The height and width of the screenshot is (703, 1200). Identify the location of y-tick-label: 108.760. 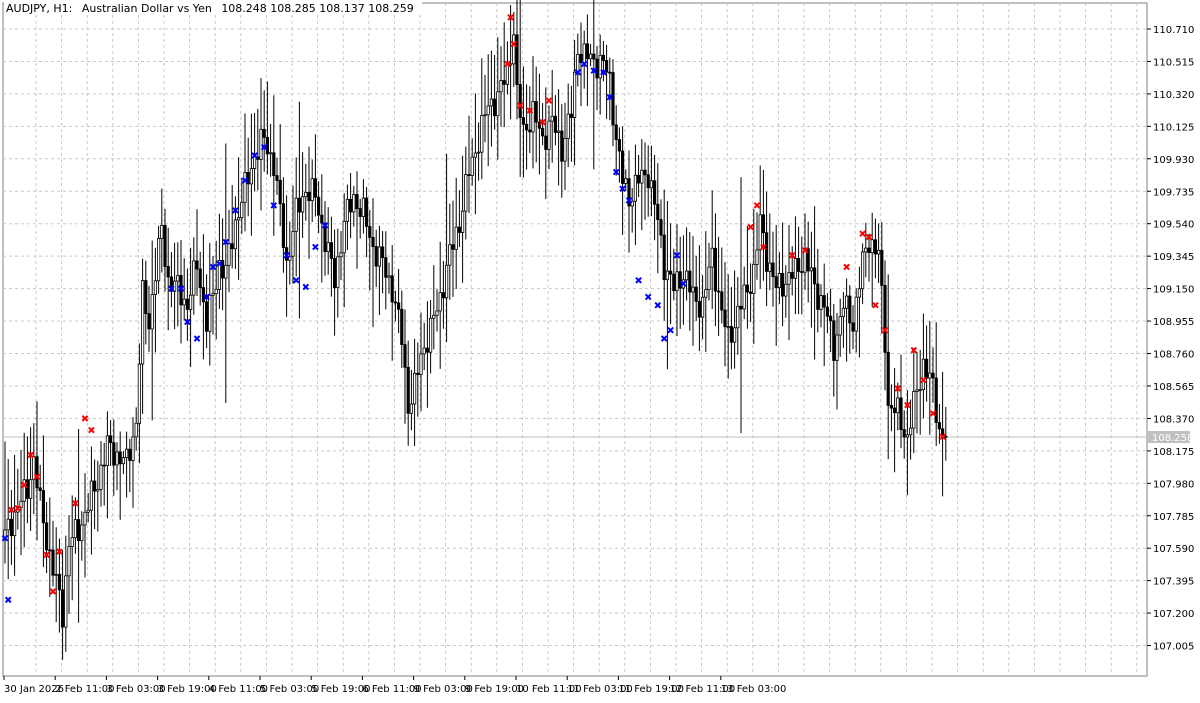
(1173, 355).